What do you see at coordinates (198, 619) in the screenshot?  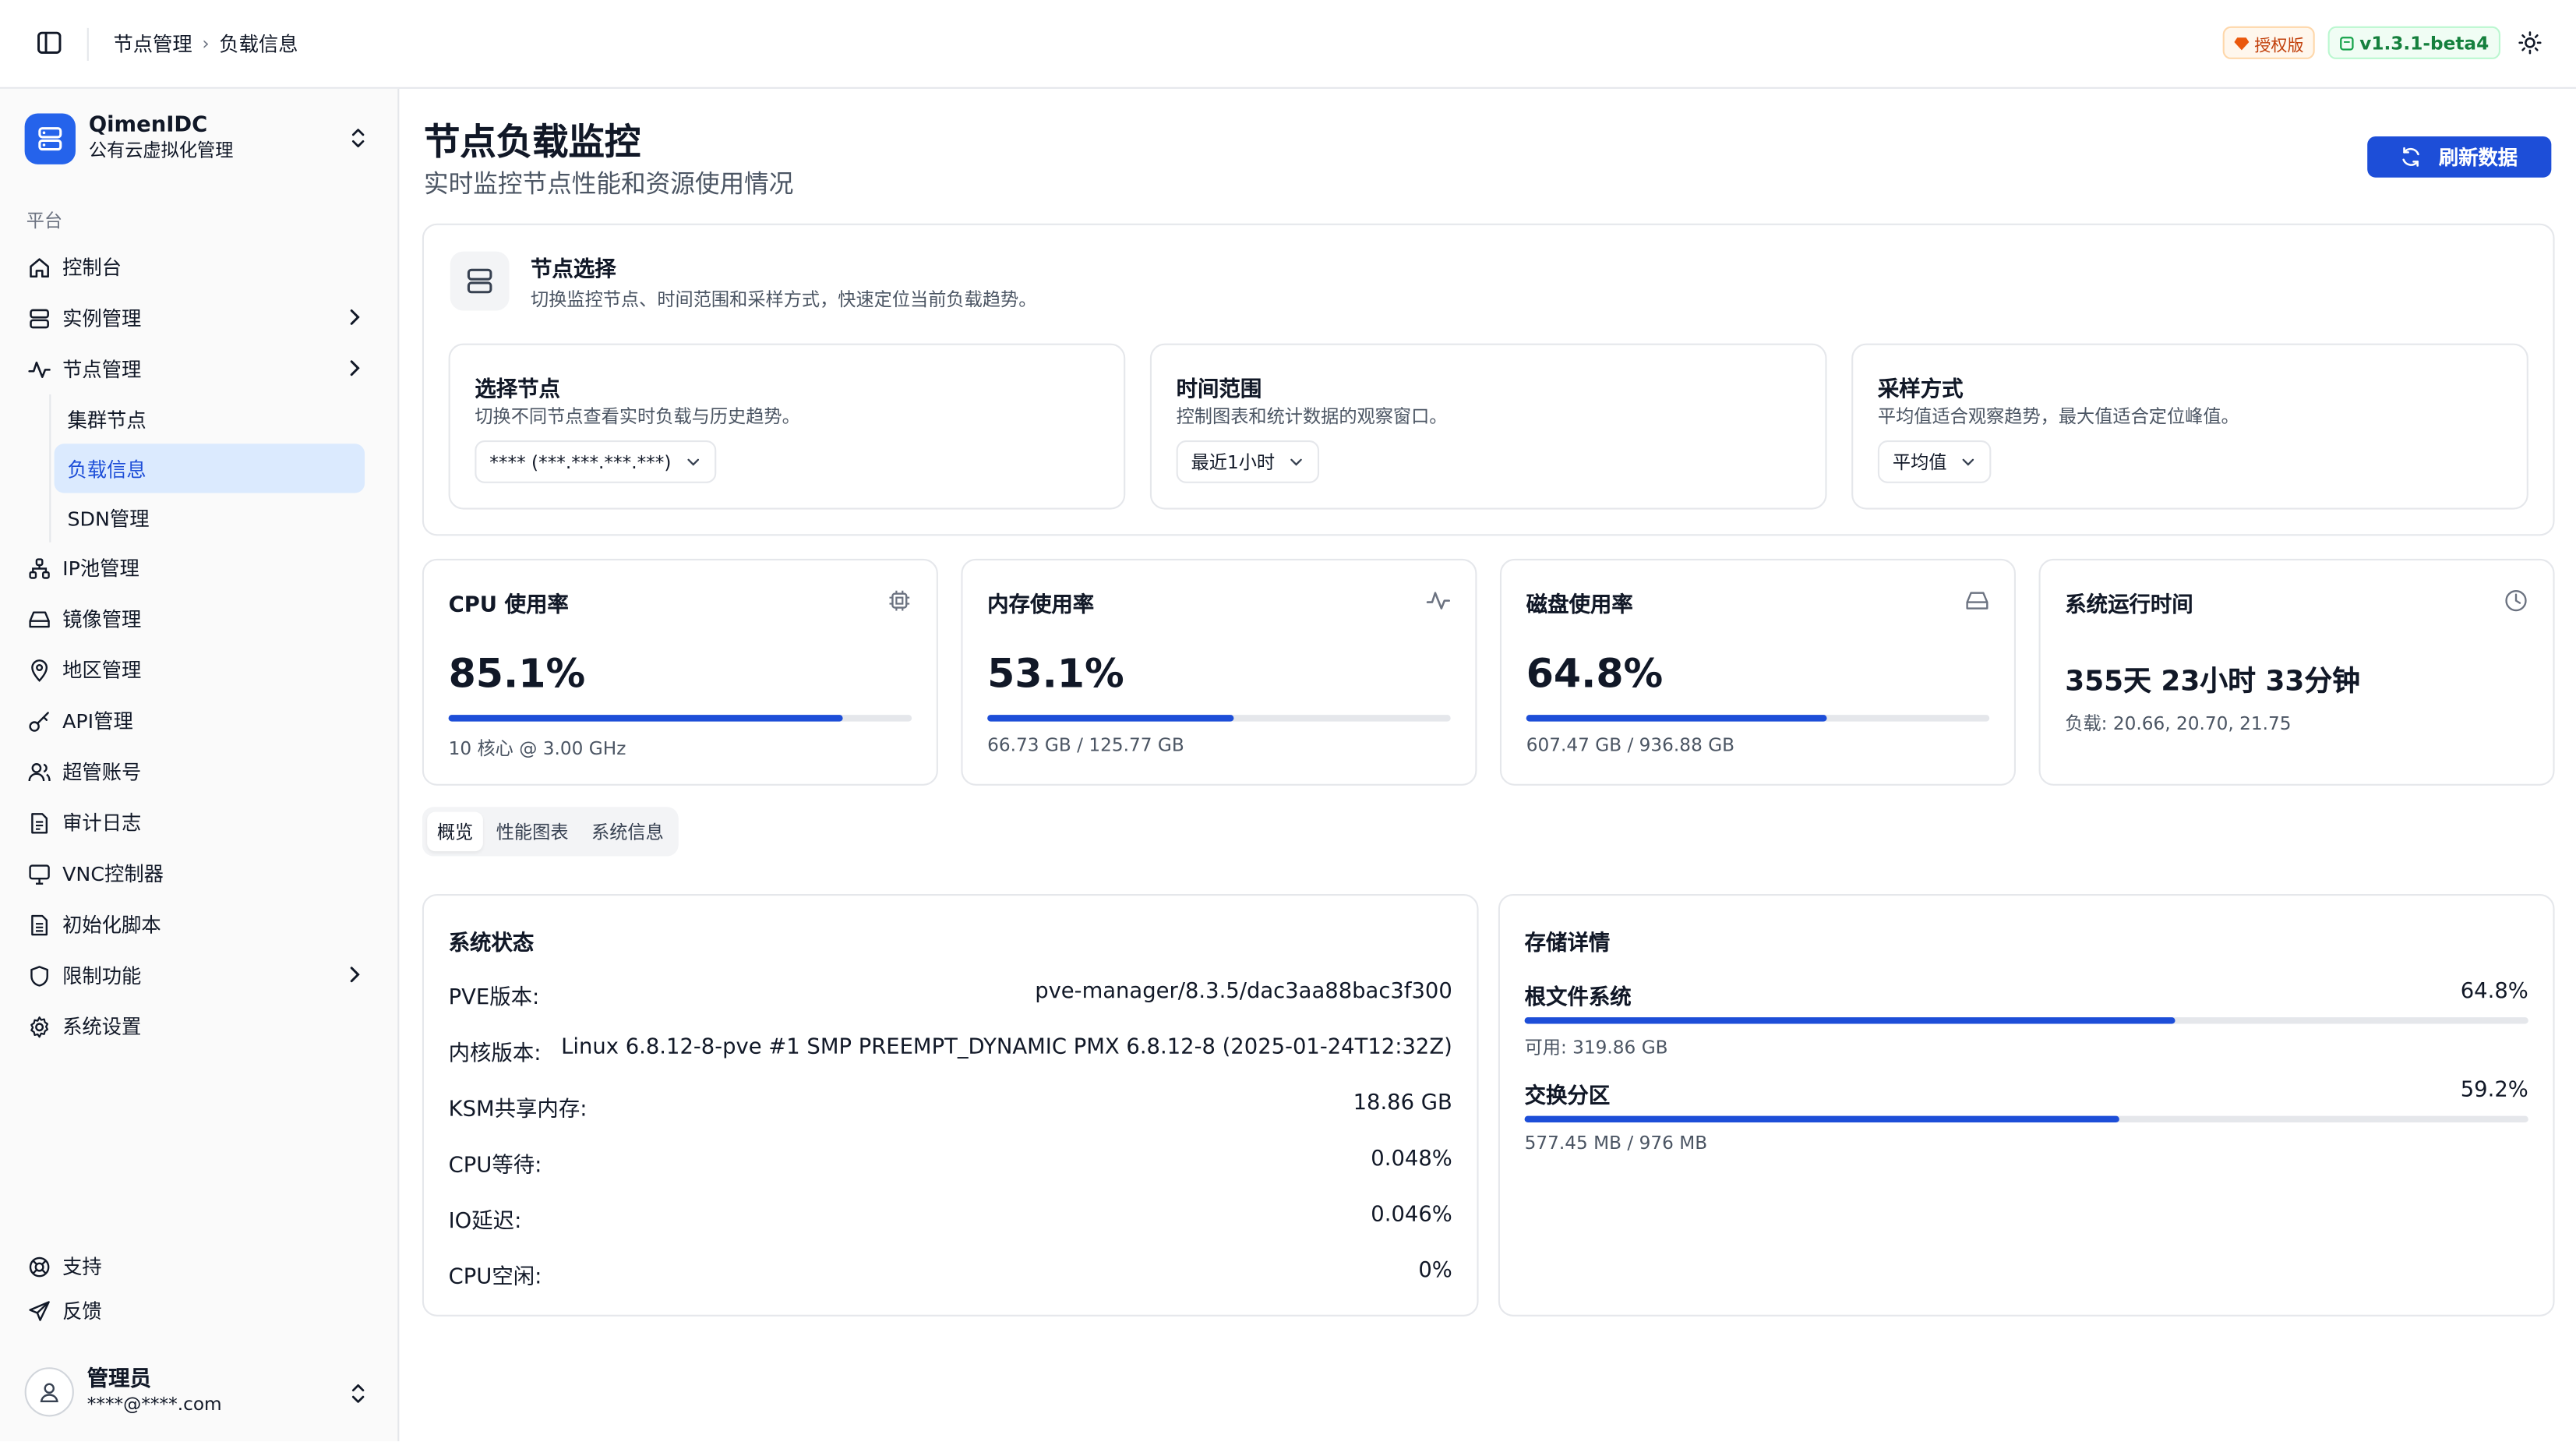 I see `sidebar-item-images: 镜像管理` at bounding box center [198, 619].